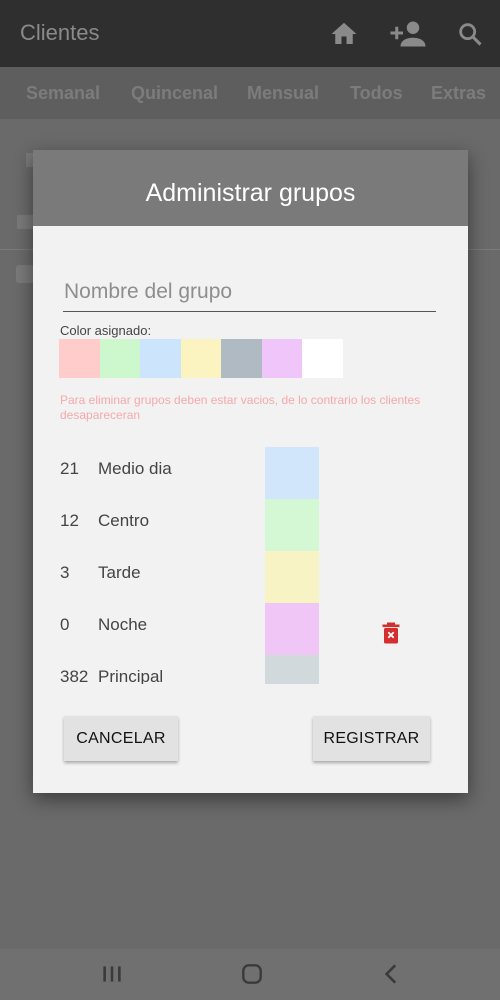  Describe the element at coordinates (124, 520) in the screenshot. I see `group-name: Centro` at that location.